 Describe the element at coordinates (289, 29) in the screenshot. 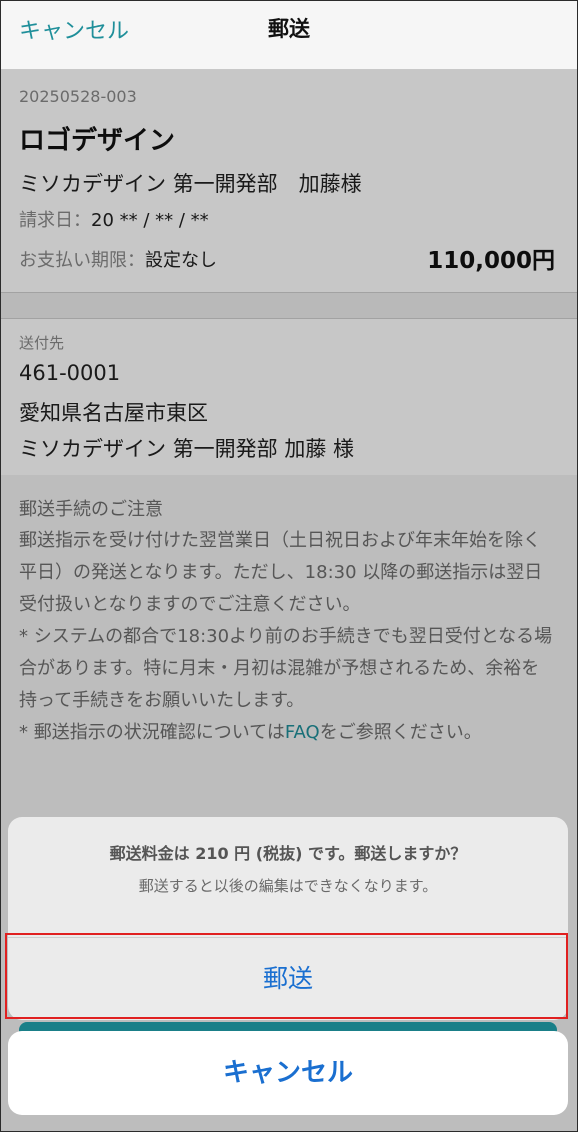

I see `page-title: 郵送` at that location.